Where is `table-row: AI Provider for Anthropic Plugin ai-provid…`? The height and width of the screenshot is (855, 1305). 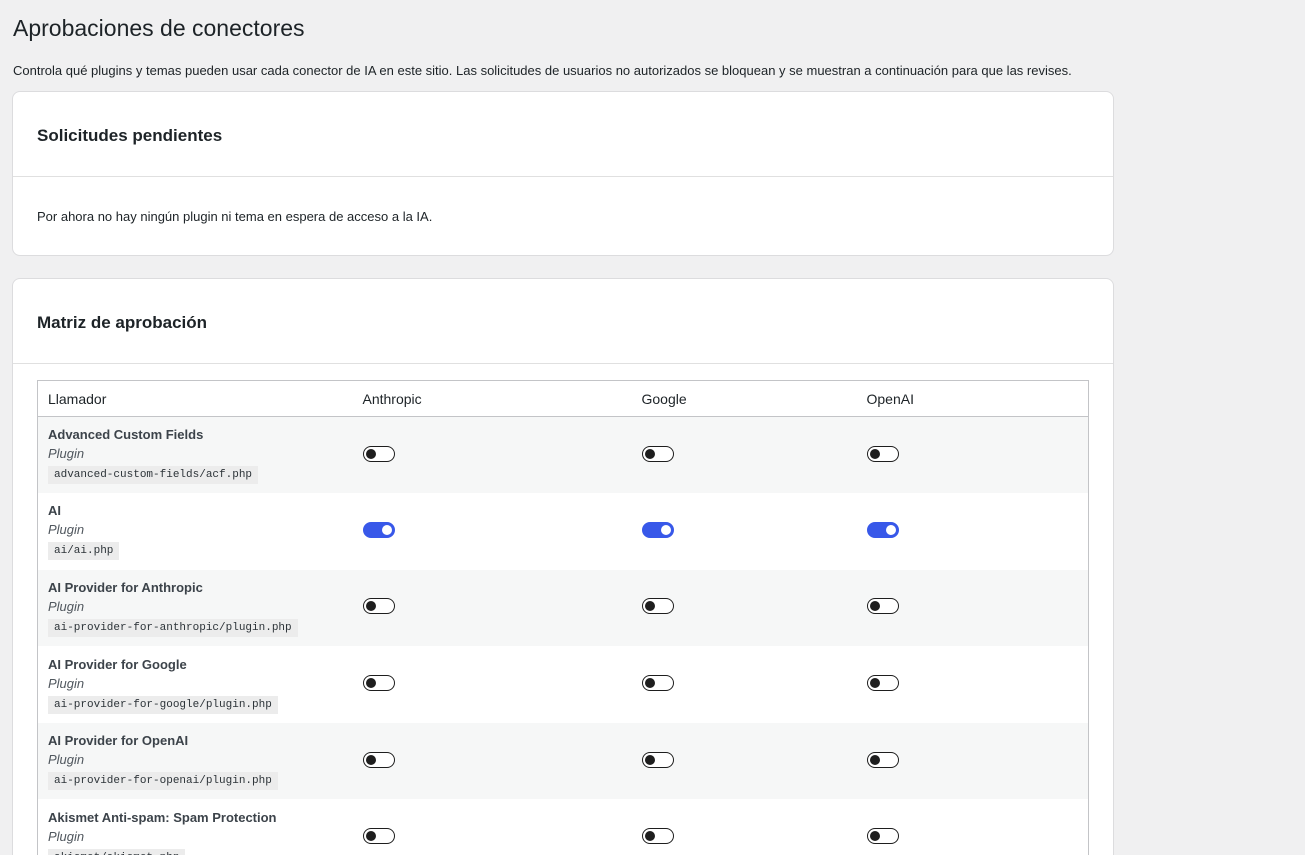 table-row: AI Provider for Anthropic Plugin ai-provid… is located at coordinates (563, 608).